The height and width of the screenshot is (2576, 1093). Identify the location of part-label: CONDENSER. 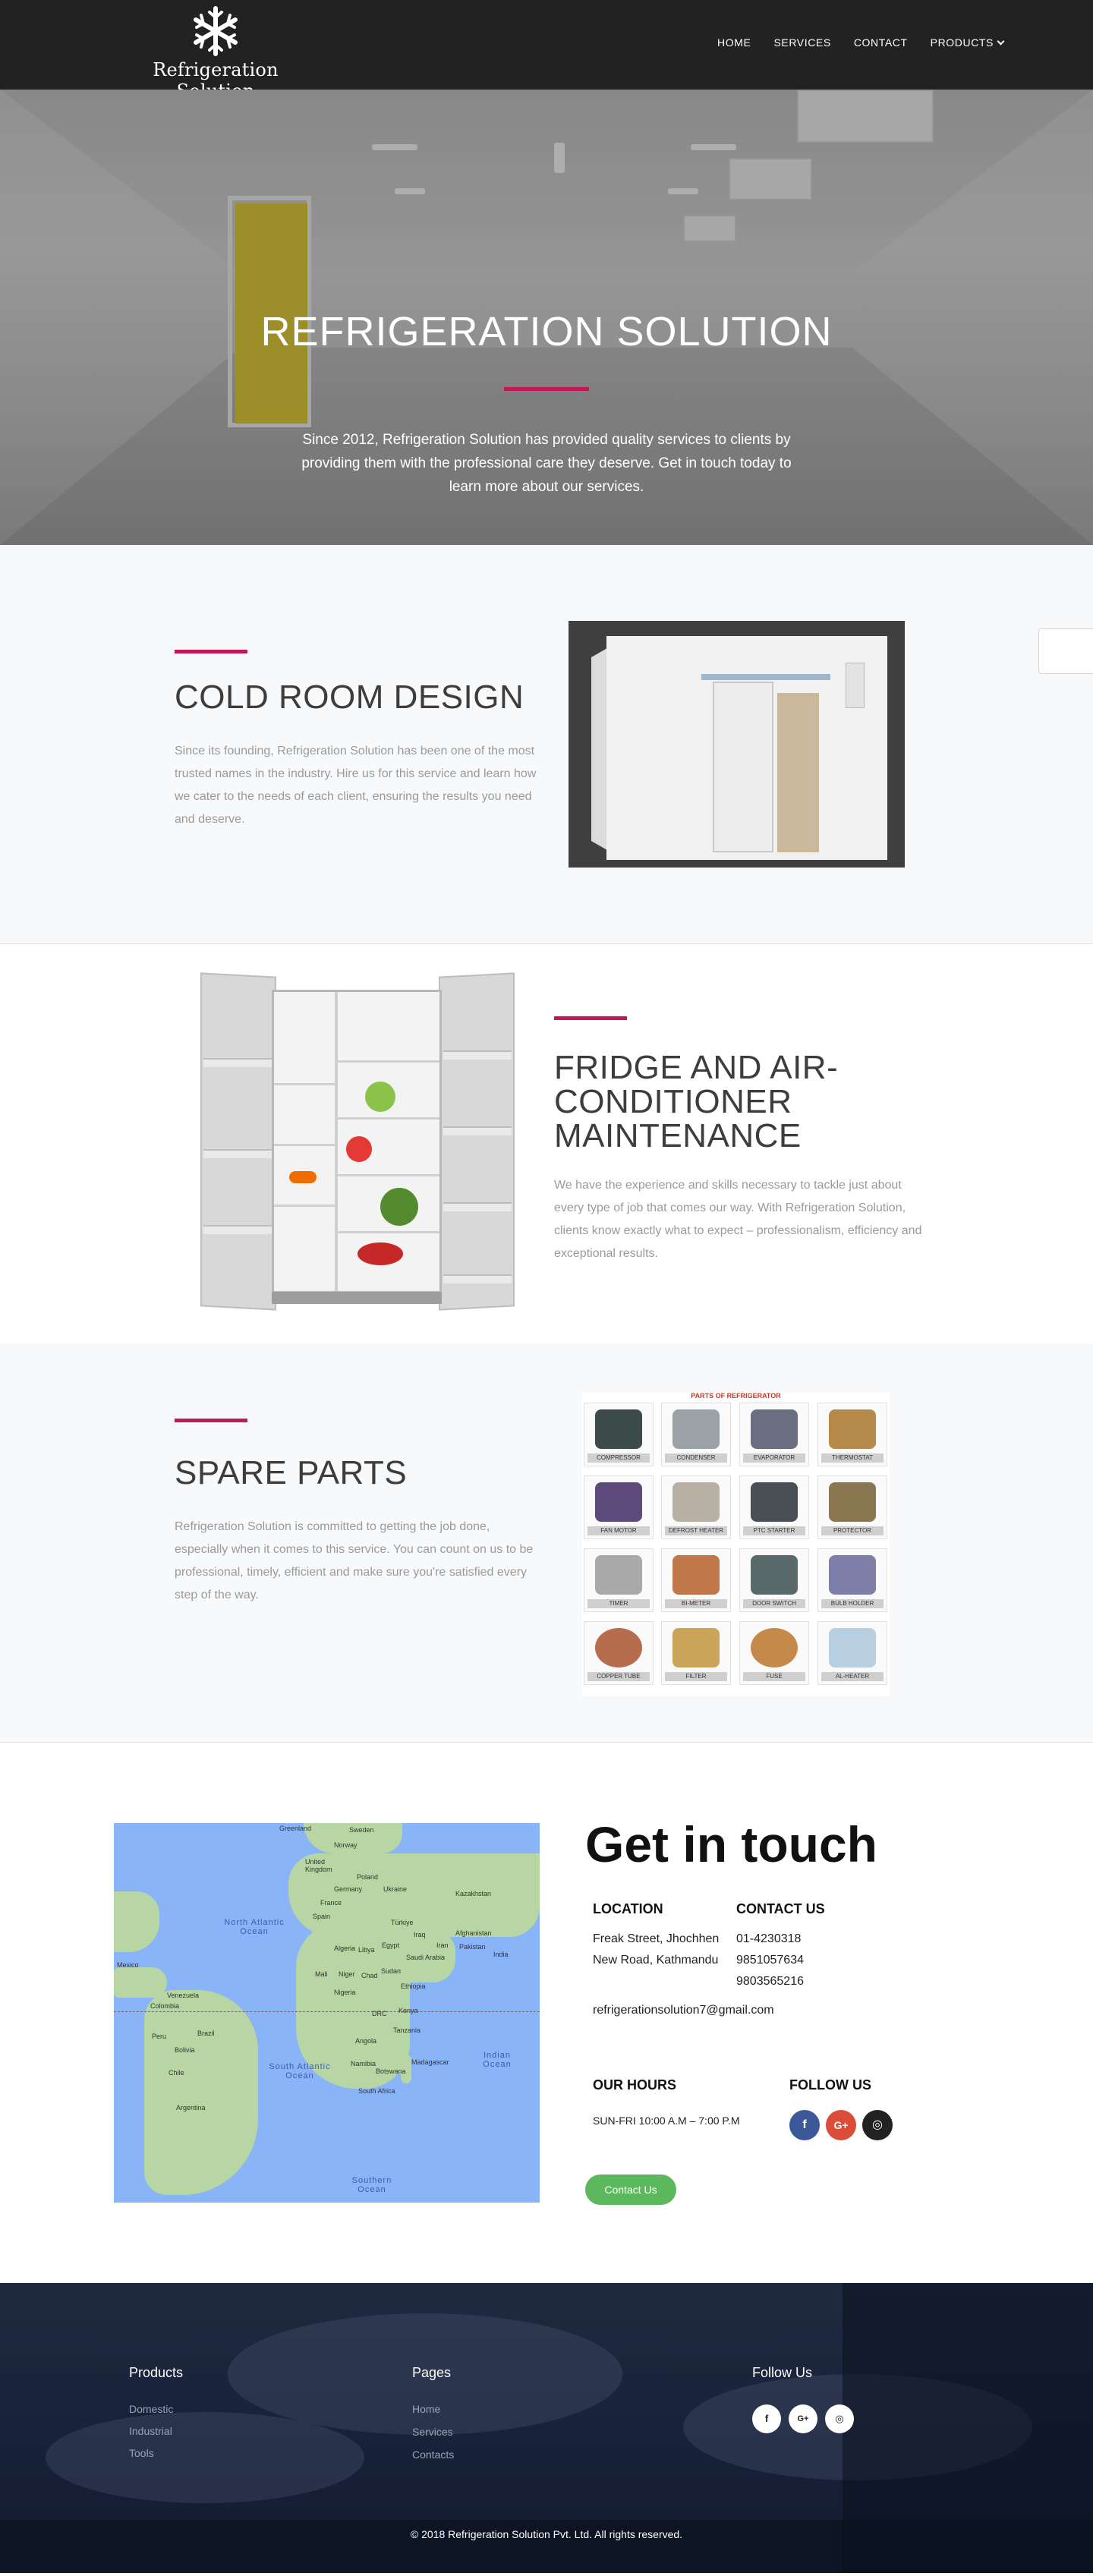
(696, 1458).